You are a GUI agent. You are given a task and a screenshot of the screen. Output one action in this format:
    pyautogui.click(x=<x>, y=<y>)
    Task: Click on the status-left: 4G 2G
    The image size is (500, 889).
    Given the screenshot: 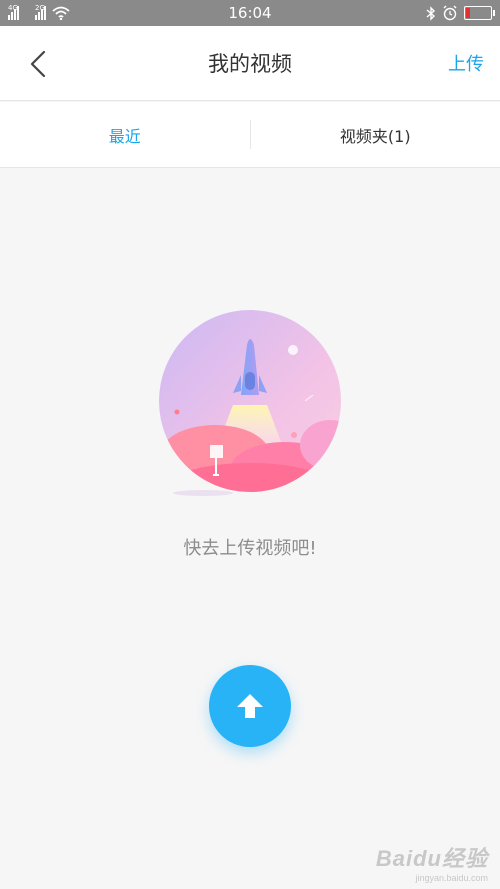 What is the action you would take?
    pyautogui.click(x=39, y=12)
    